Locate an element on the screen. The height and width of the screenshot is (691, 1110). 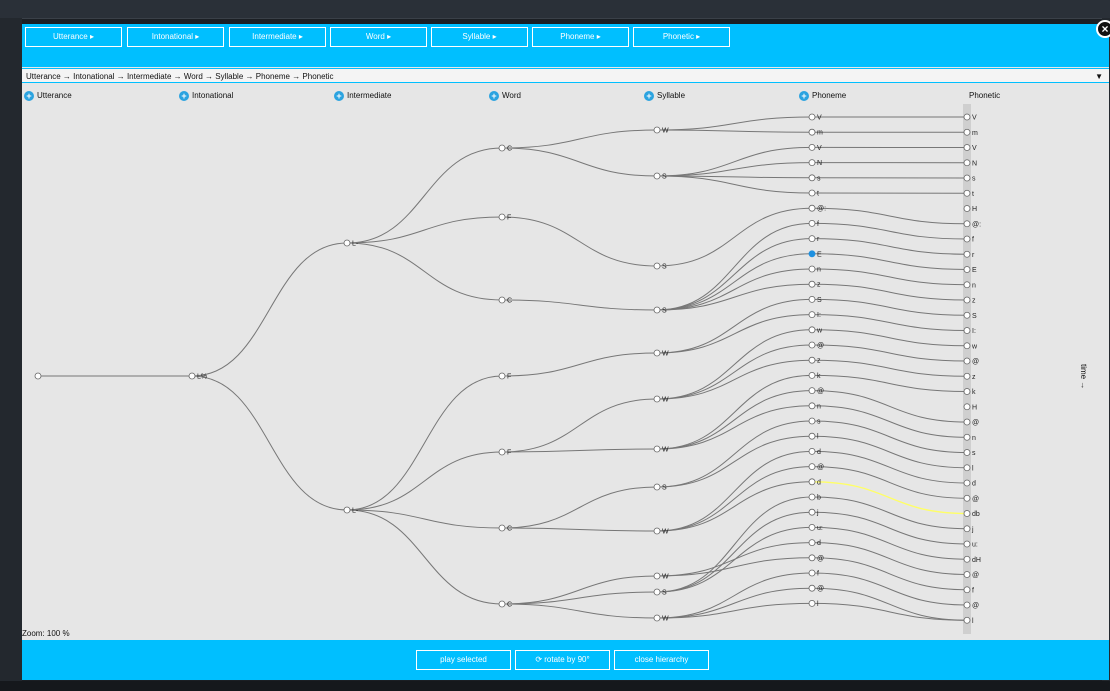
phonetic-node-label: s is located at coordinates (974, 179).